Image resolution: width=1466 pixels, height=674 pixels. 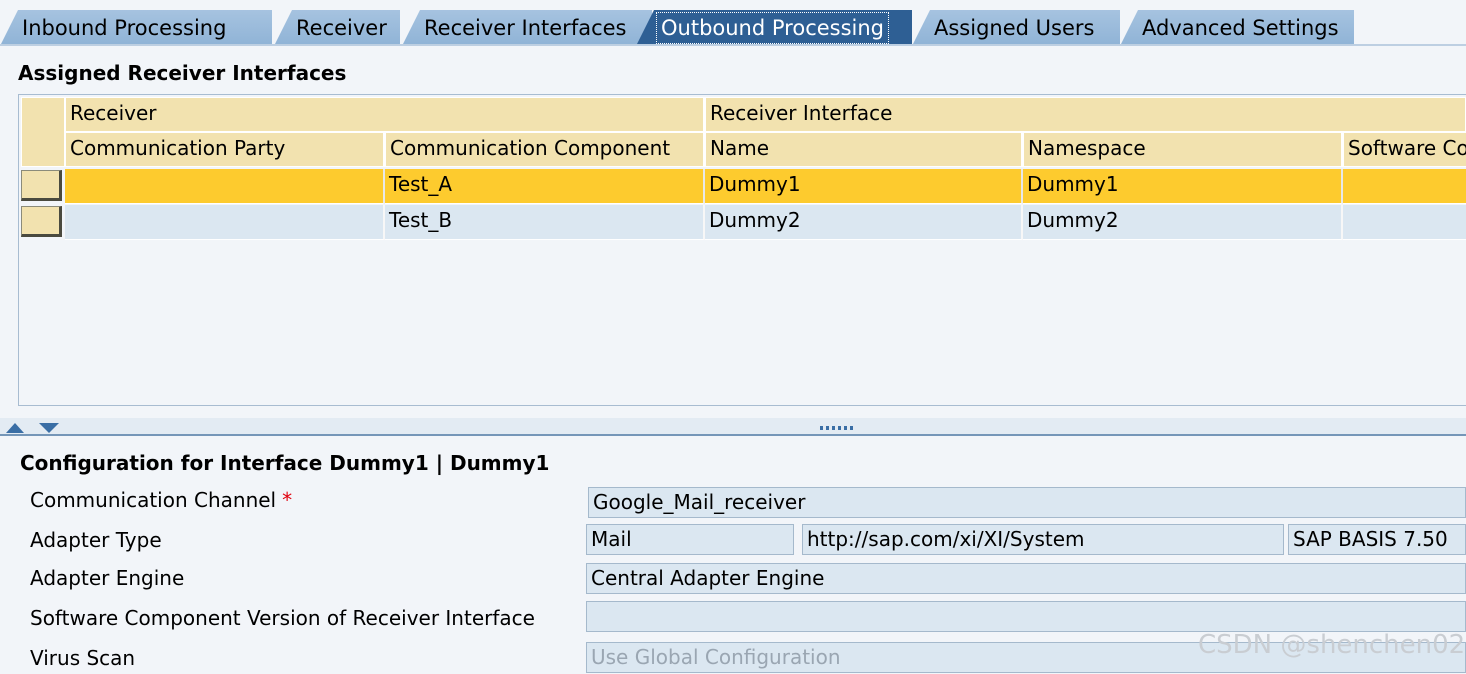 I want to click on tab-receiver: Receiver, so click(x=337, y=28).